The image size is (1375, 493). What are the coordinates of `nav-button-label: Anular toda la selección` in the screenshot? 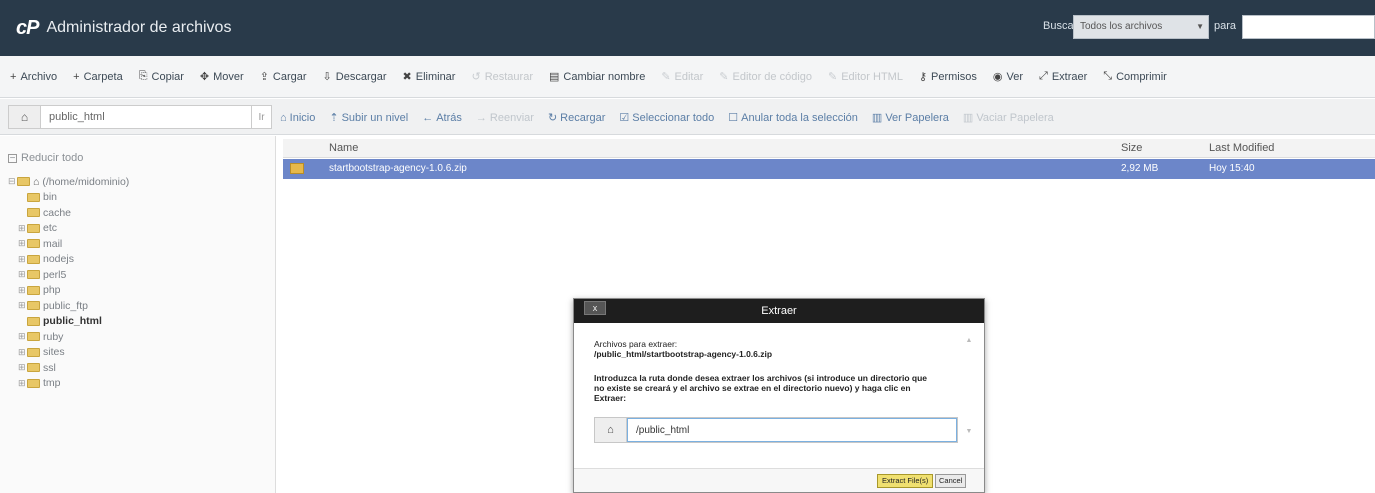 It's located at (799, 117).